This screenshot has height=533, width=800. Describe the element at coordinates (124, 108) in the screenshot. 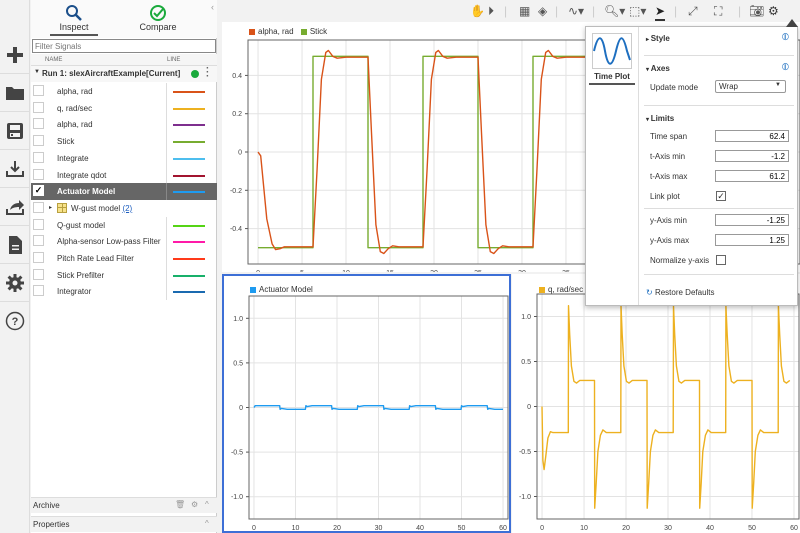

I see `signal-row: q, rad/sec` at that location.